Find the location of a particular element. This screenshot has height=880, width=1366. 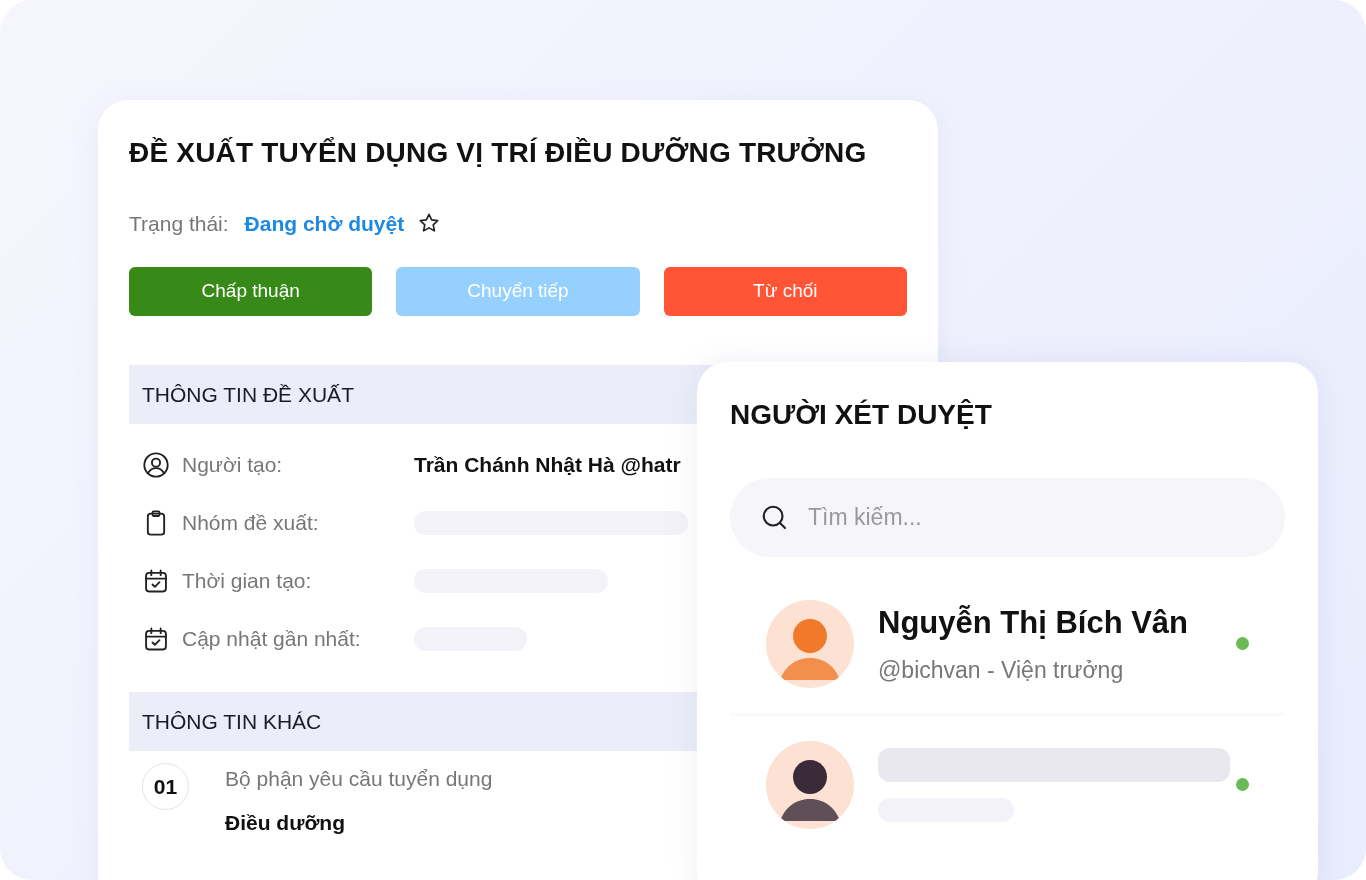

field-label: Thời gian tạo: is located at coordinates (247, 581).